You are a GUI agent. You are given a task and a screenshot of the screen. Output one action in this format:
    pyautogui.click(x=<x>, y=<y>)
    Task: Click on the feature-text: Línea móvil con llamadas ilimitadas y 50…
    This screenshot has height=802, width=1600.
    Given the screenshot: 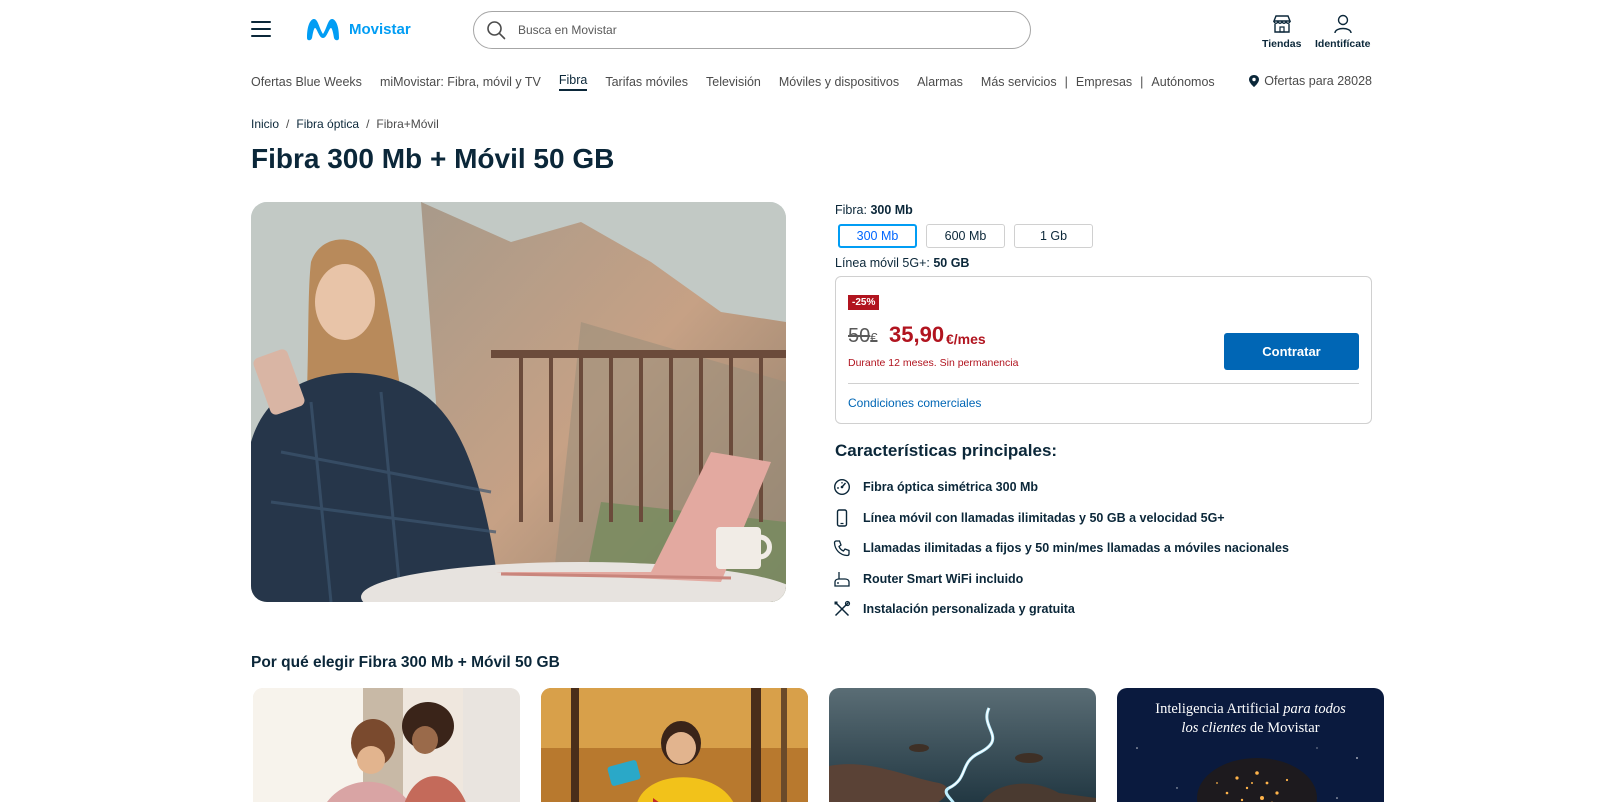 What is the action you would take?
    pyautogui.click(x=1044, y=517)
    